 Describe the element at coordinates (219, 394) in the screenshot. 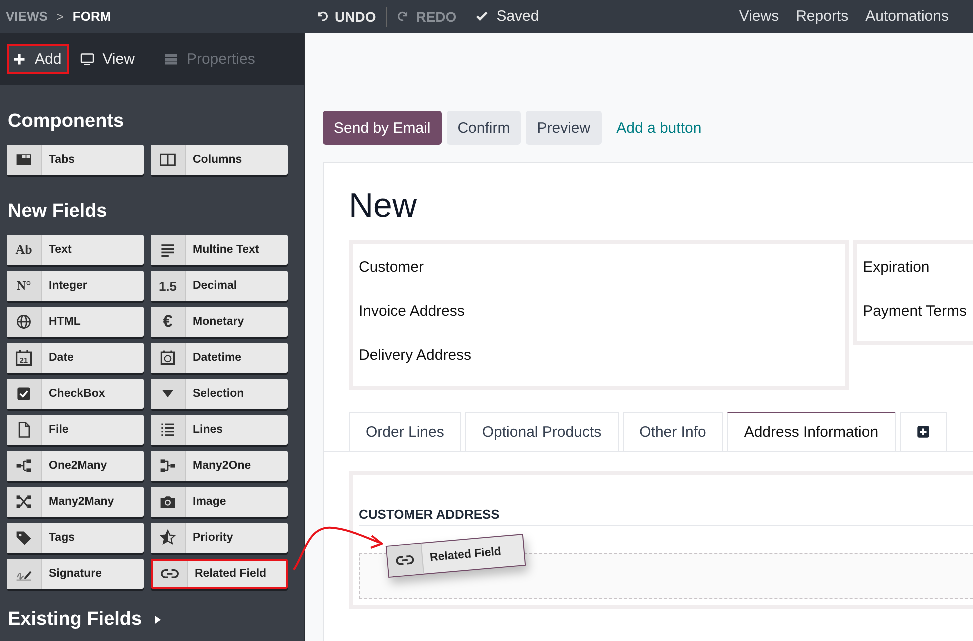

I see `field-item: Selection` at that location.